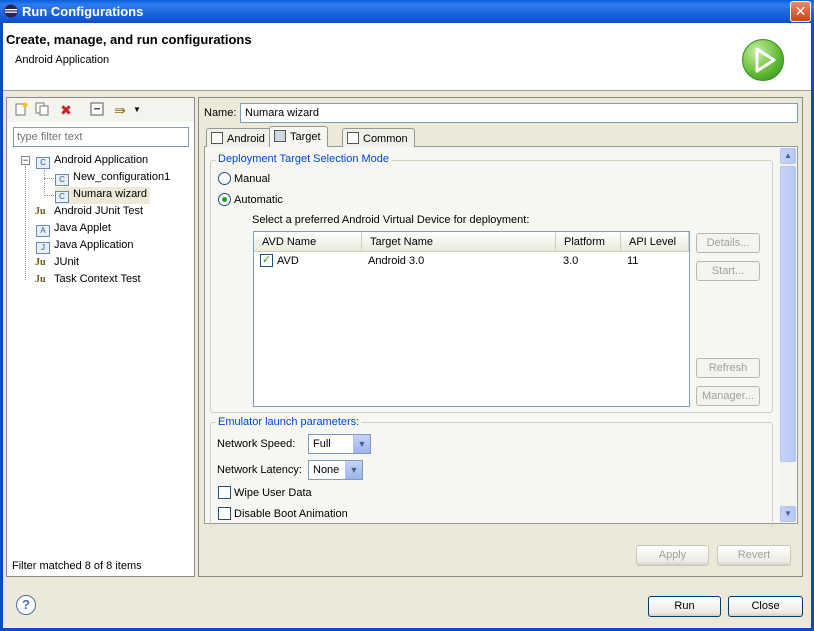 The width and height of the screenshot is (814, 631). I want to click on emulator-group-title: Emulator launch parameters:, so click(289, 422).